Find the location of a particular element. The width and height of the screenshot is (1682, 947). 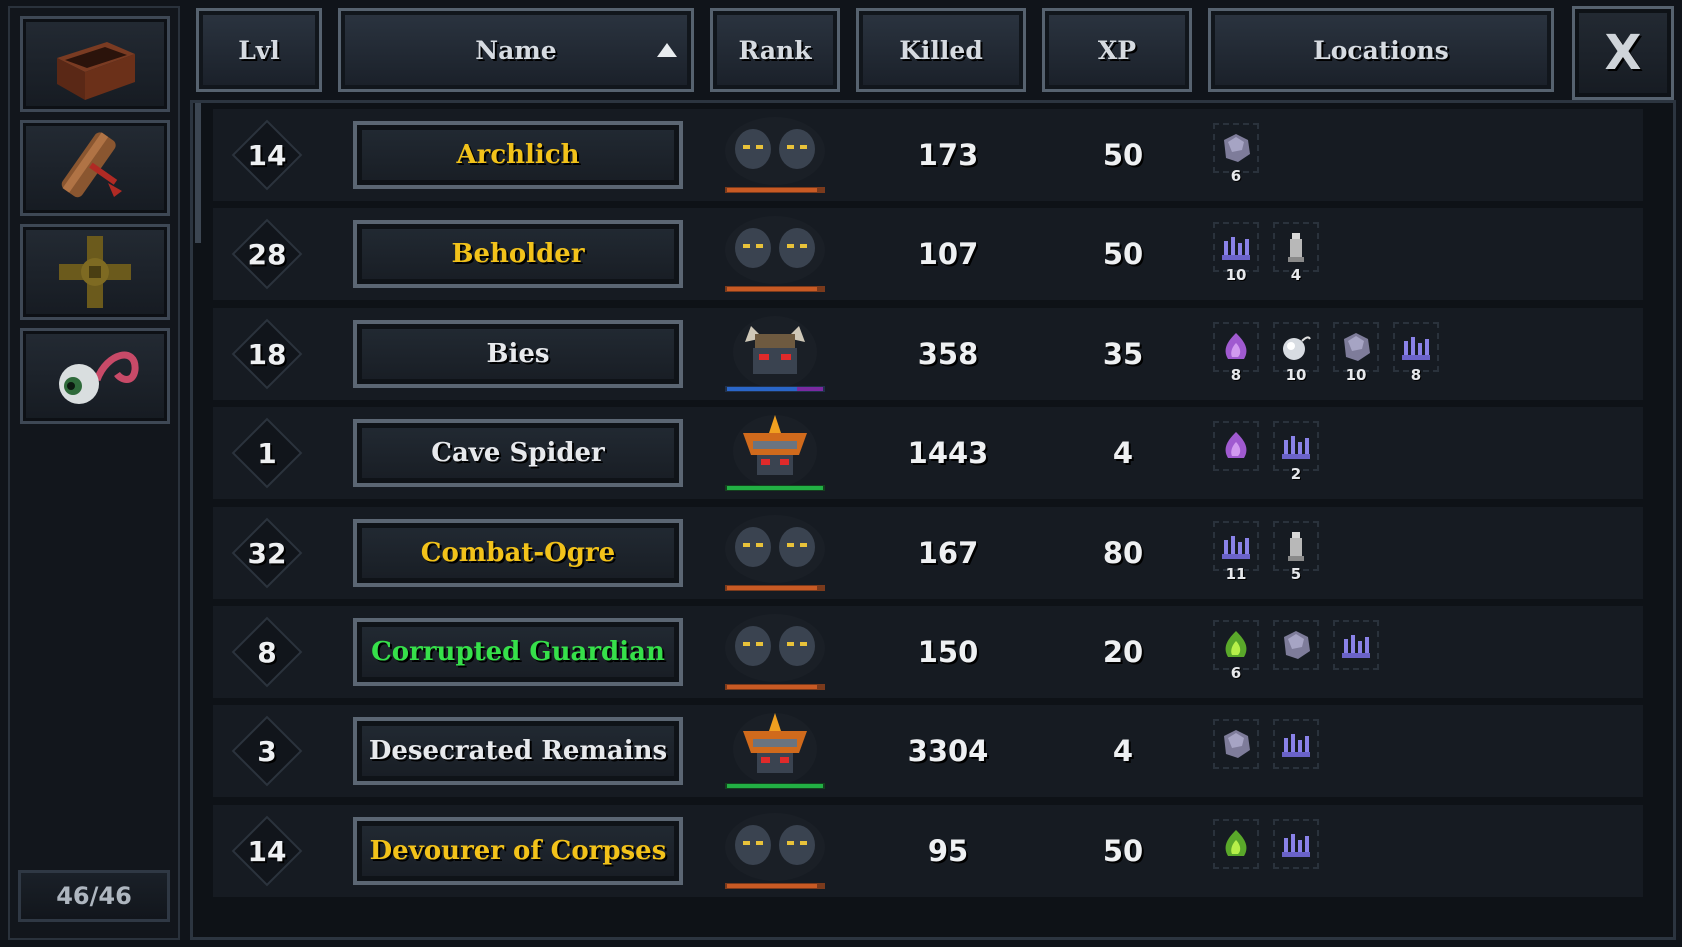

category-sidebar: 46/46 is located at coordinates (94, 473).